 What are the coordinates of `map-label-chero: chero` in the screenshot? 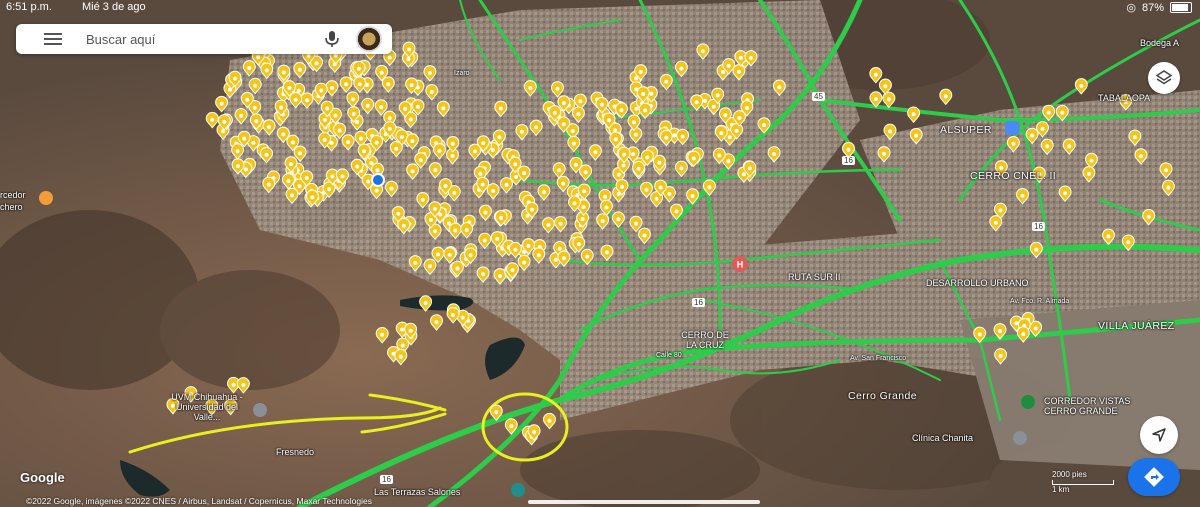 It's located at (11, 207).